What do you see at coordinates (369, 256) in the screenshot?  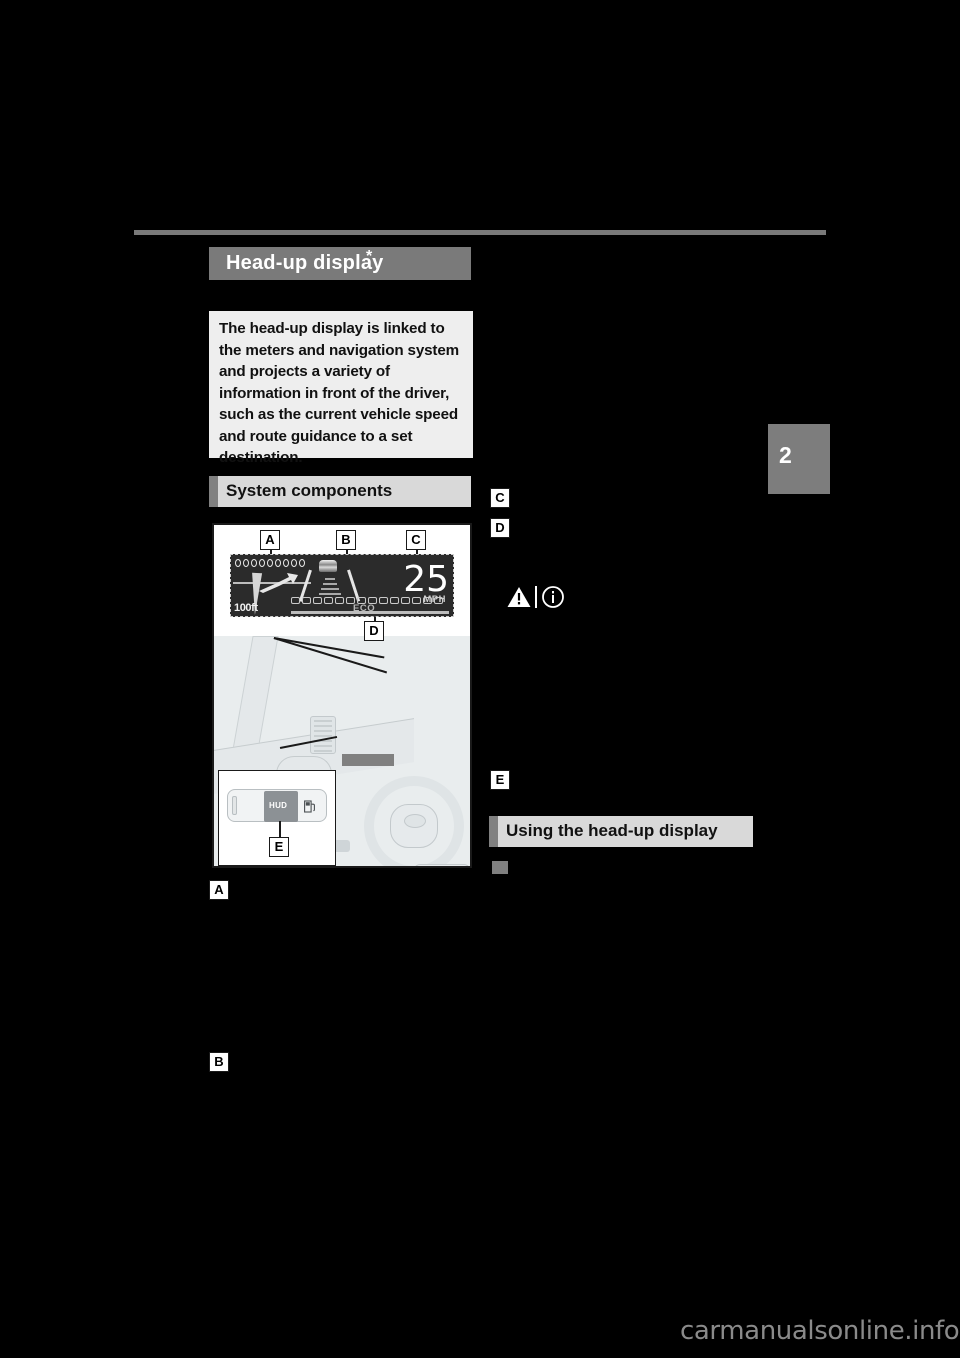 I see `footnote-marker: *` at bounding box center [369, 256].